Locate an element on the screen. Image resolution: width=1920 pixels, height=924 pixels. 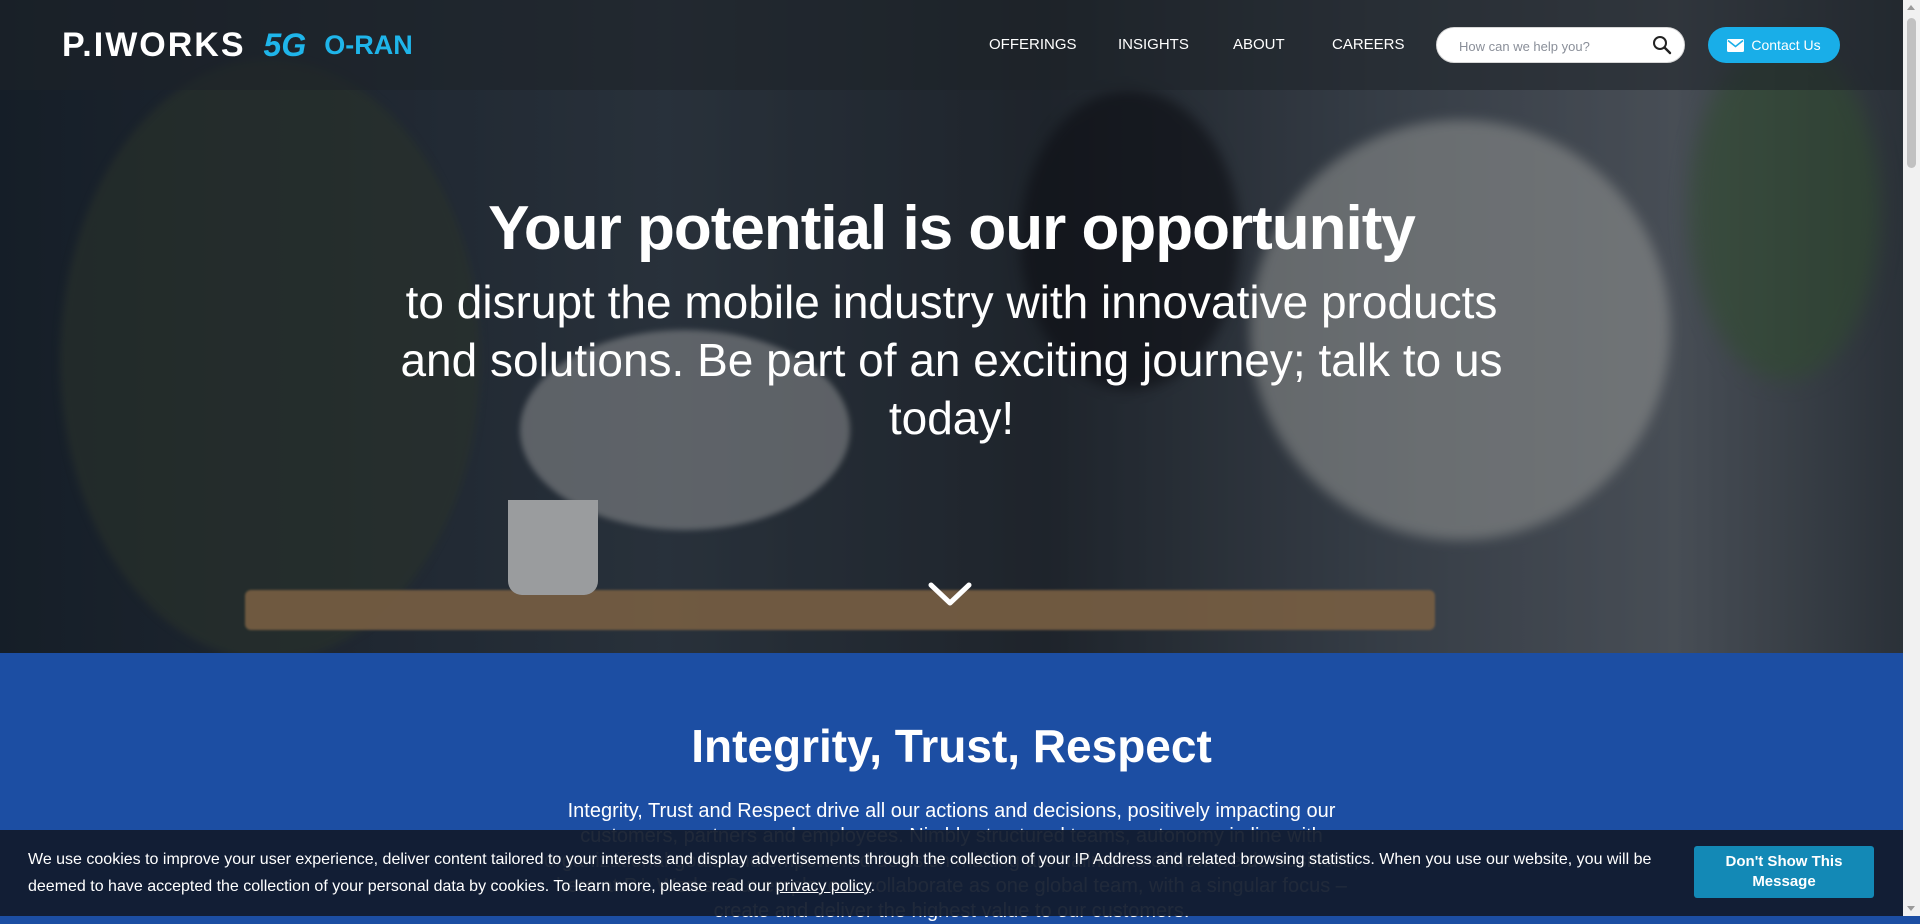
nav-insights: INSIGHTS is located at coordinates (1153, 44).